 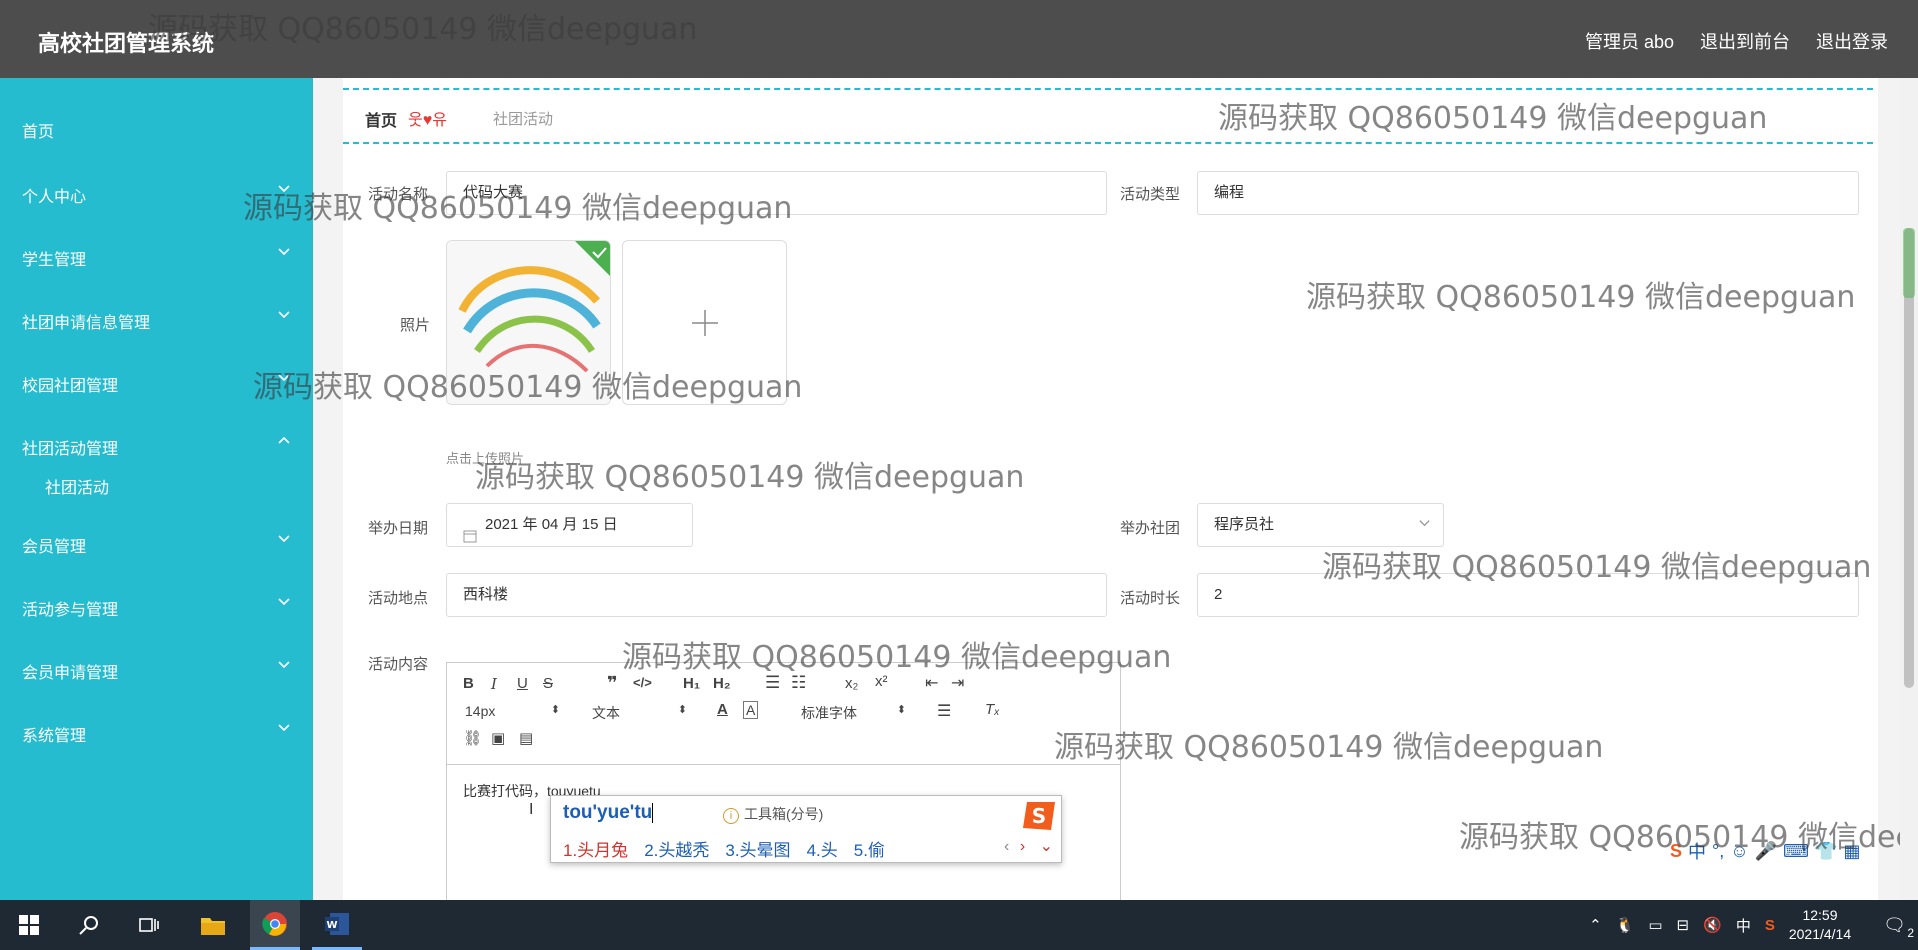 I want to click on chevron-right-icon: ›, so click(x=1022, y=846).